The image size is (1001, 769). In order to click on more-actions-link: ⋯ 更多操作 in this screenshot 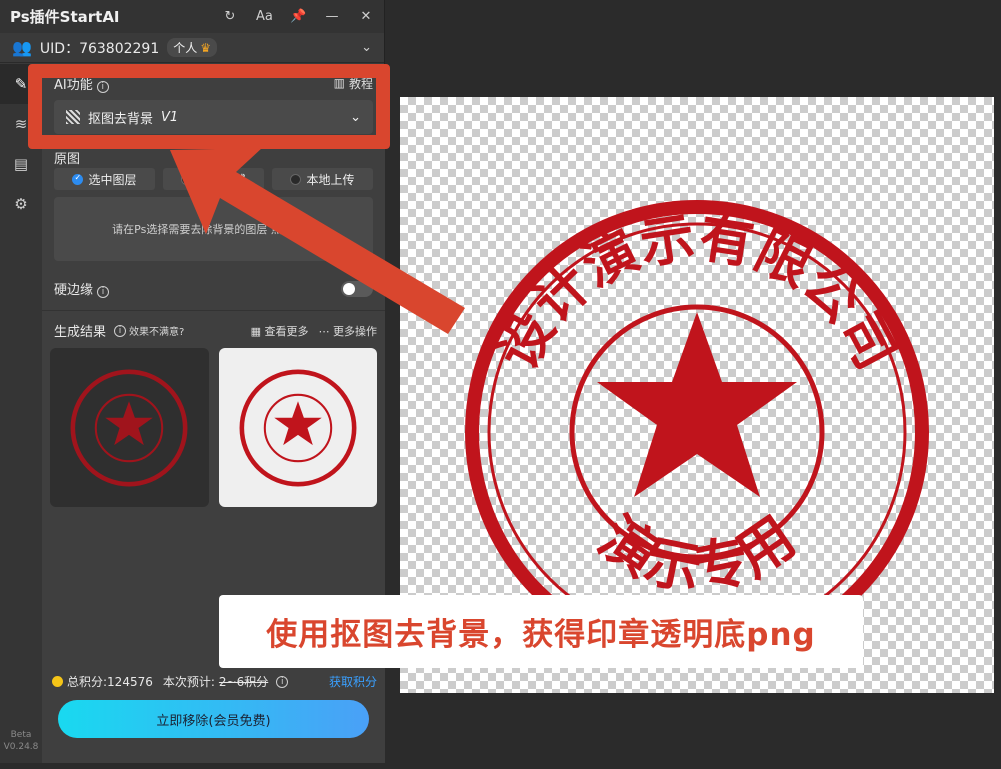, I will do `click(348, 331)`.